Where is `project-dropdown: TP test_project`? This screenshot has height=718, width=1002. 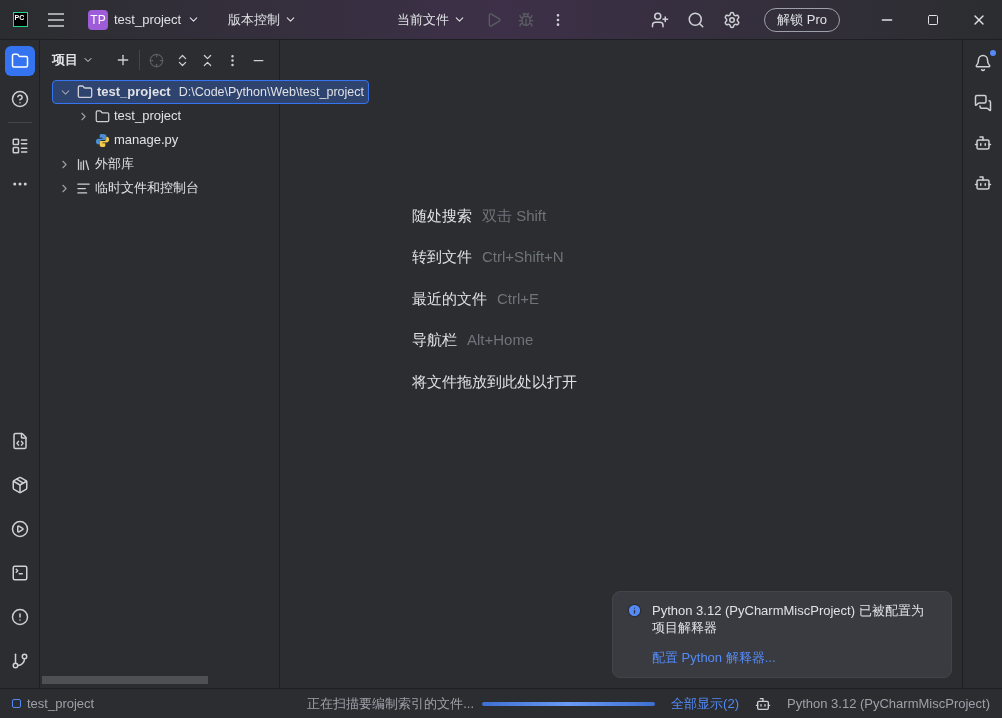
project-dropdown: TP test_project is located at coordinates (144, 19).